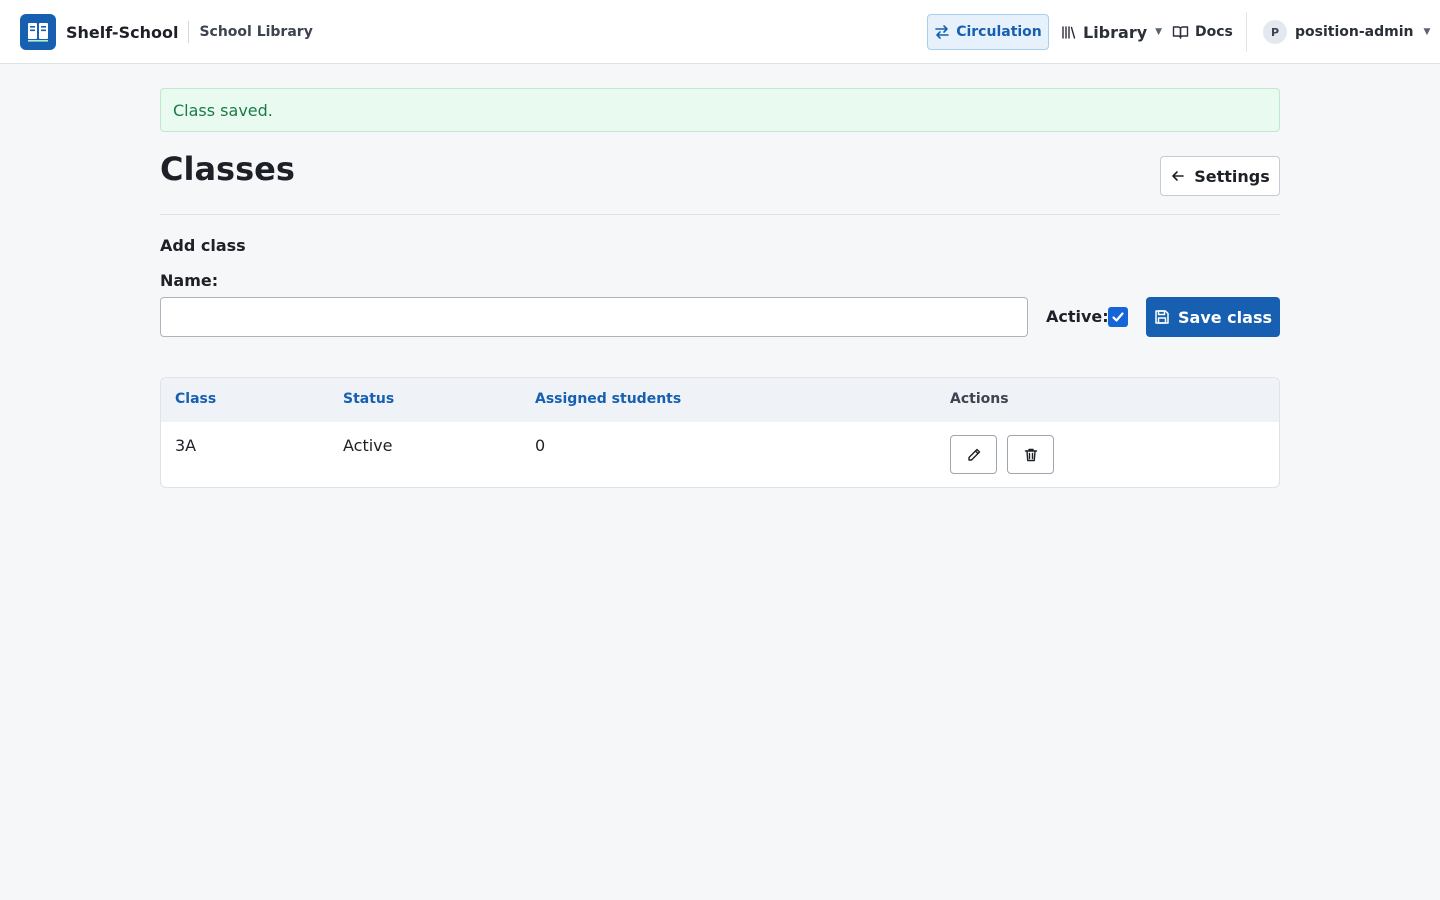  I want to click on nav-docs-link: Docs, so click(1202, 32).